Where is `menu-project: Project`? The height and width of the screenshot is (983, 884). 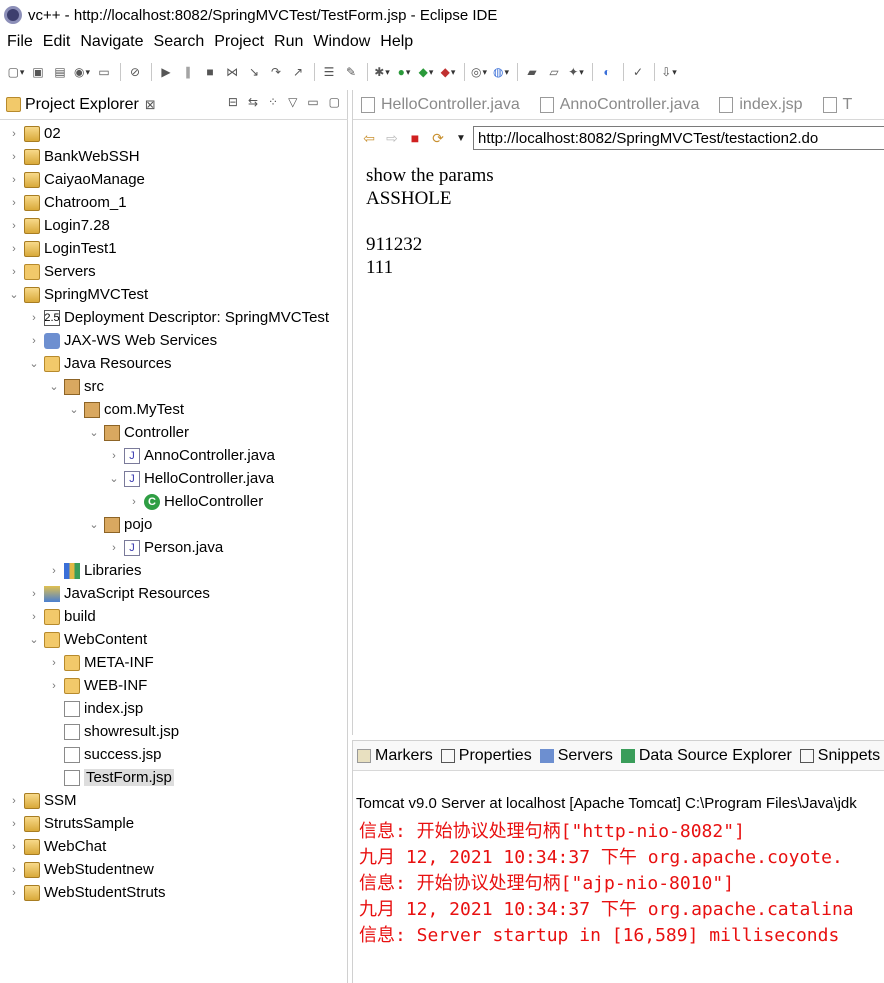 menu-project: Project is located at coordinates (239, 42).